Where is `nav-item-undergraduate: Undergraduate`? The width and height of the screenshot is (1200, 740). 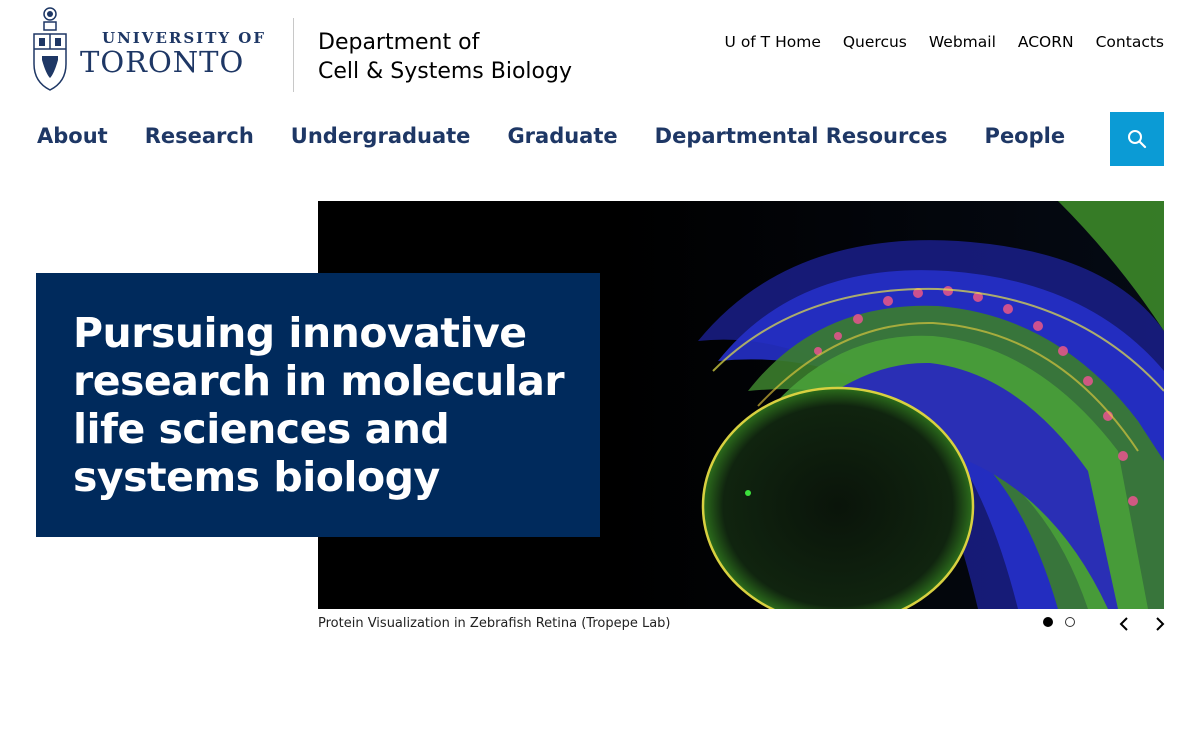 nav-item-undergraduate: Undergraduate is located at coordinates (381, 136).